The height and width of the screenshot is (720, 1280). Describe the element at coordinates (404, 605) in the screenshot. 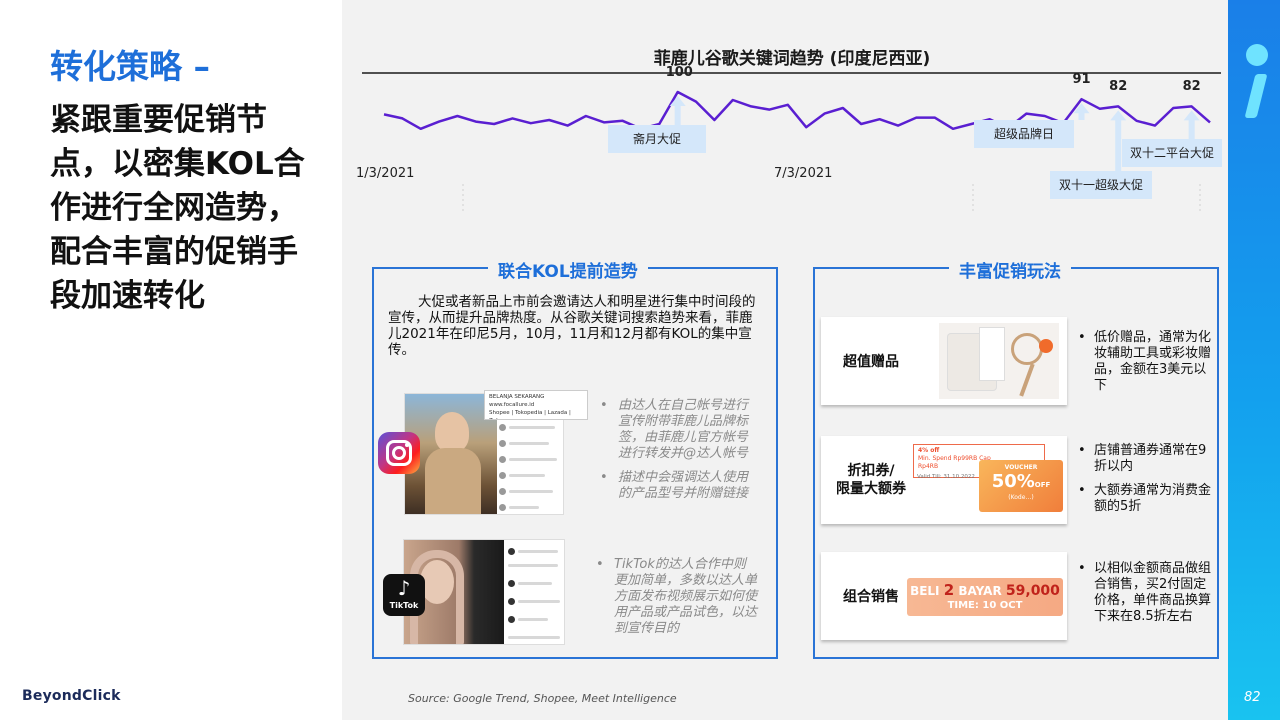

I see `tiktok-icon-label: TikTok` at that location.